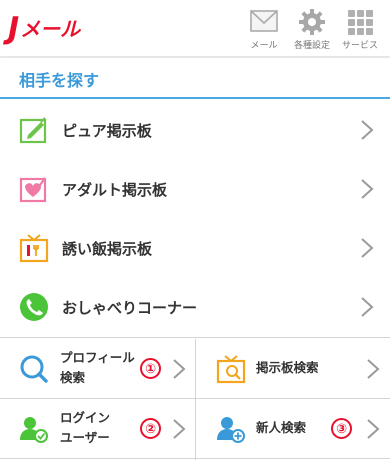 The height and width of the screenshot is (470, 390). What do you see at coordinates (34, 248) in the screenshot?
I see `meal-board-icon` at bounding box center [34, 248].